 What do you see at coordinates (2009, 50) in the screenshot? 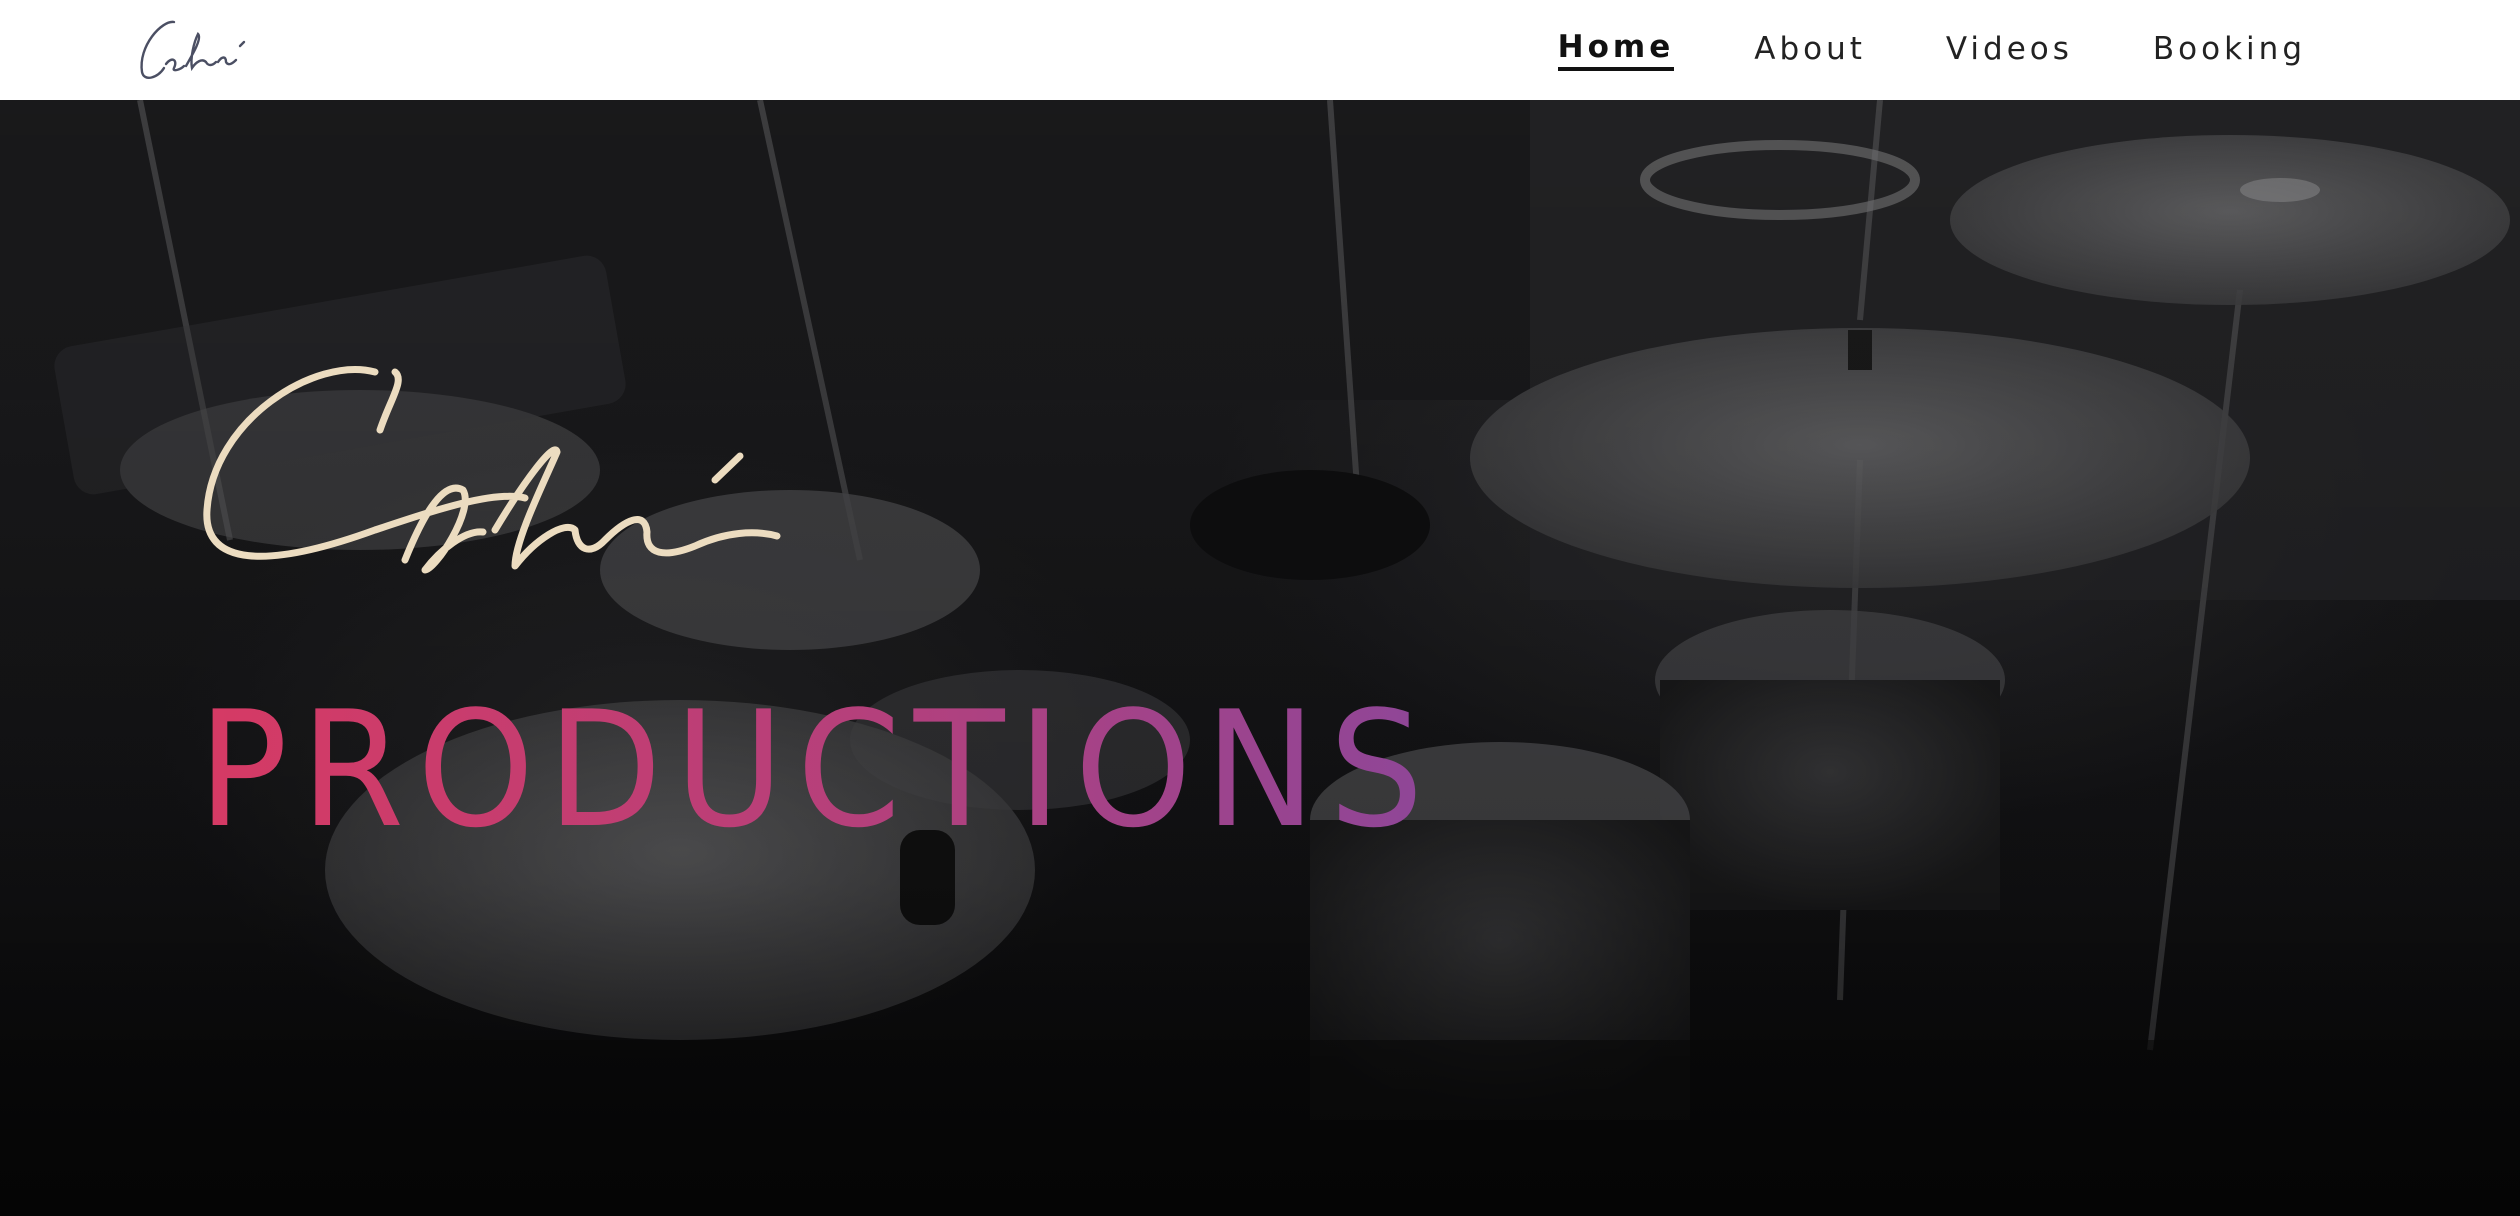
I see `nav-videos: Videos` at bounding box center [2009, 50].